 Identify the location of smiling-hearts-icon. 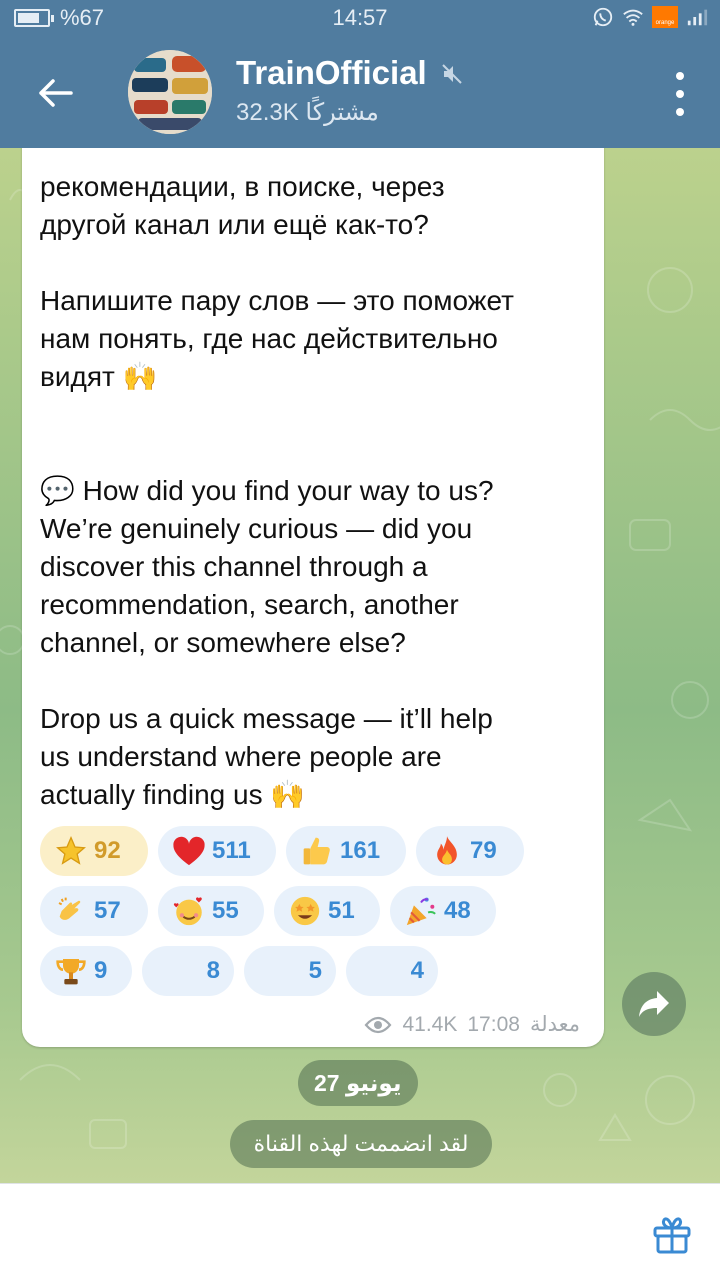
(189, 911).